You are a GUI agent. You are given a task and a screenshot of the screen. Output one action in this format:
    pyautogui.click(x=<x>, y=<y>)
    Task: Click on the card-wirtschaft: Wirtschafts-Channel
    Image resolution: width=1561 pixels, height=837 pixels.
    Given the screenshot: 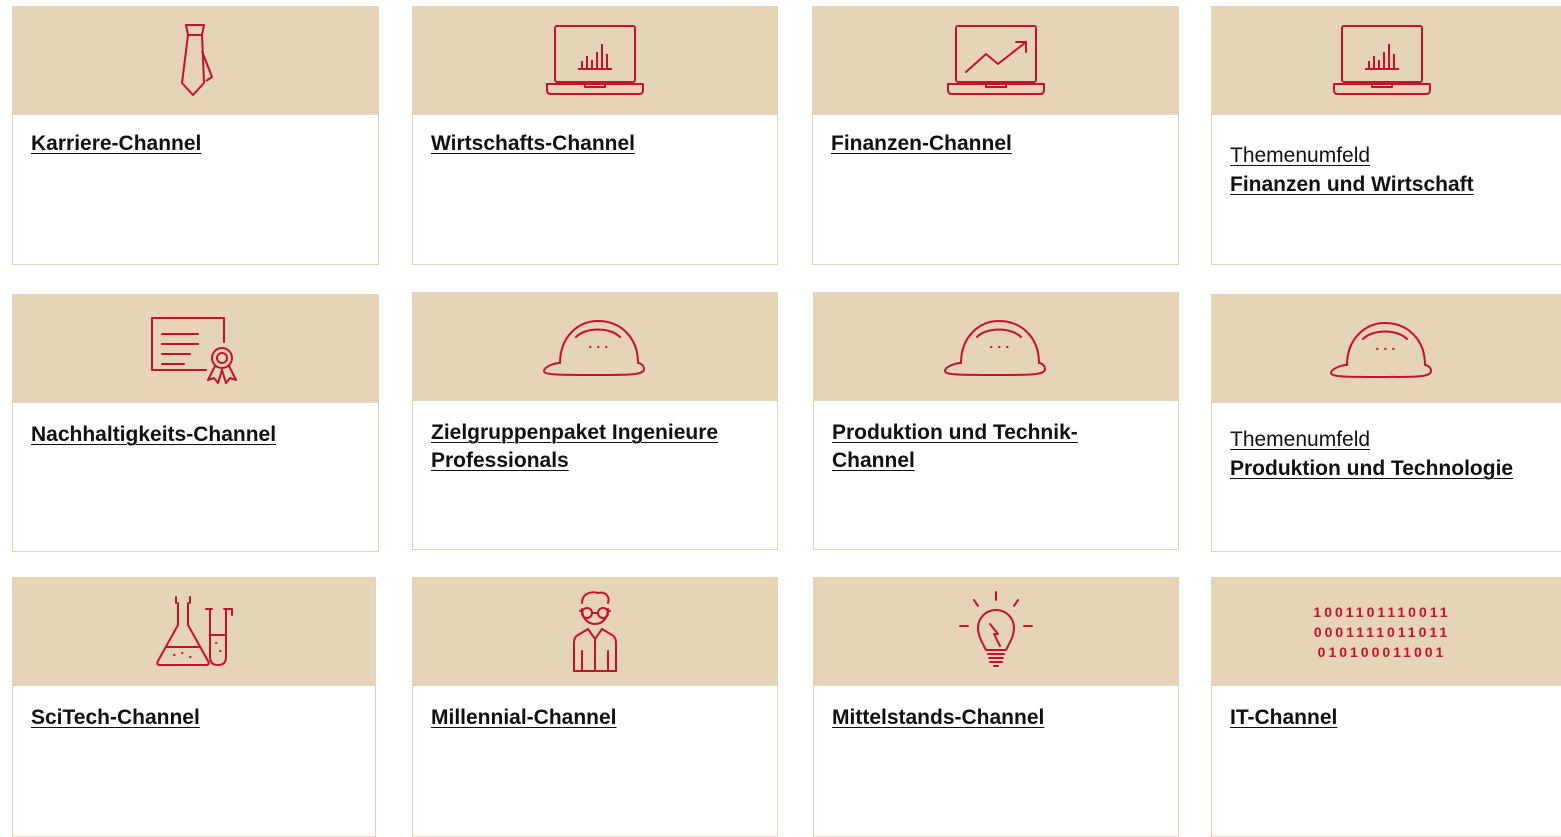 What is the action you would take?
    pyautogui.click(x=595, y=135)
    